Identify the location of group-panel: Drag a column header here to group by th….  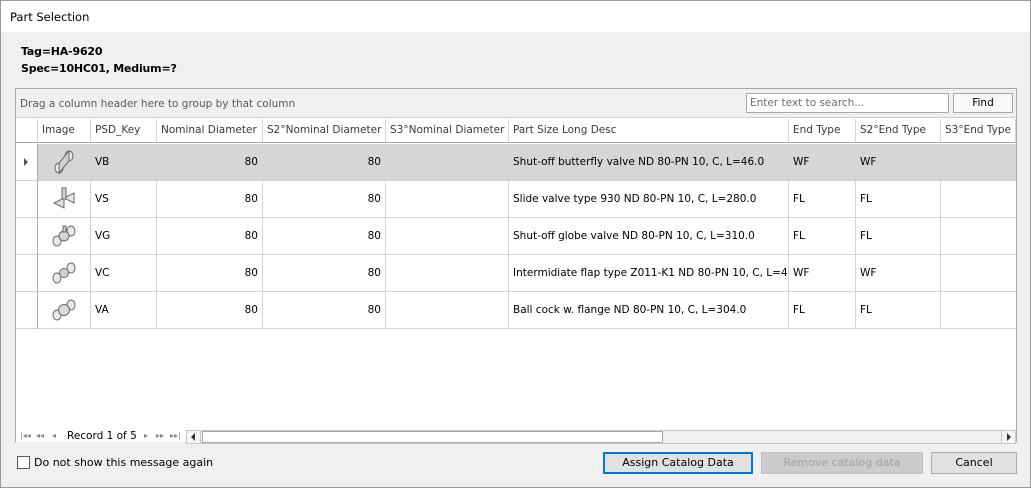
(516, 103).